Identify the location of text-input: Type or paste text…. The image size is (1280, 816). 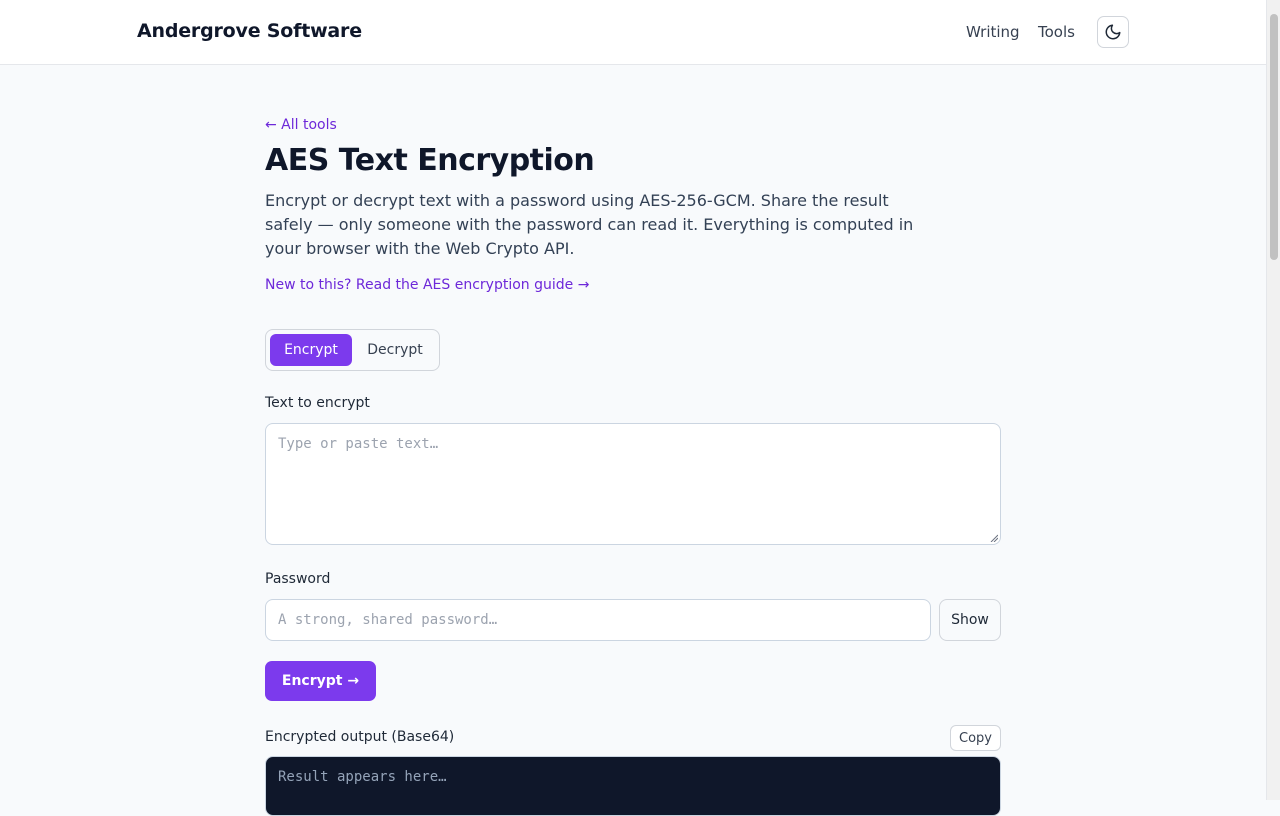
(633, 484).